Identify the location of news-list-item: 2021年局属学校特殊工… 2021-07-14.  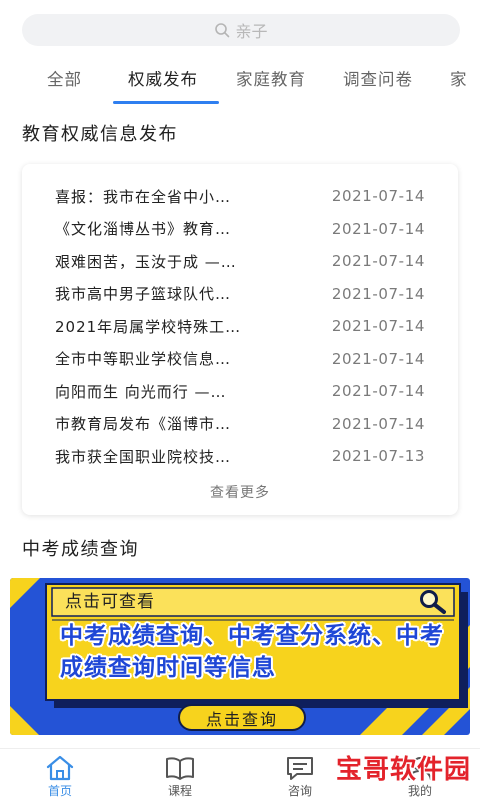
(240, 326).